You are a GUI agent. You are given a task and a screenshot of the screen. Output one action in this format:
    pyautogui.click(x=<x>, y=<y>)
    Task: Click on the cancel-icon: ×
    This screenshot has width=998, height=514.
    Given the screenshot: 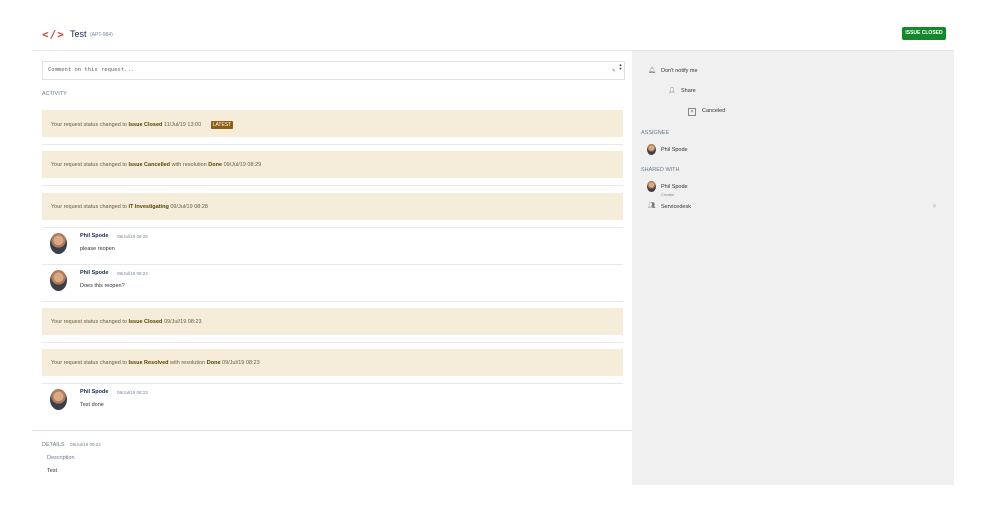 What is the action you would take?
    pyautogui.click(x=692, y=112)
    